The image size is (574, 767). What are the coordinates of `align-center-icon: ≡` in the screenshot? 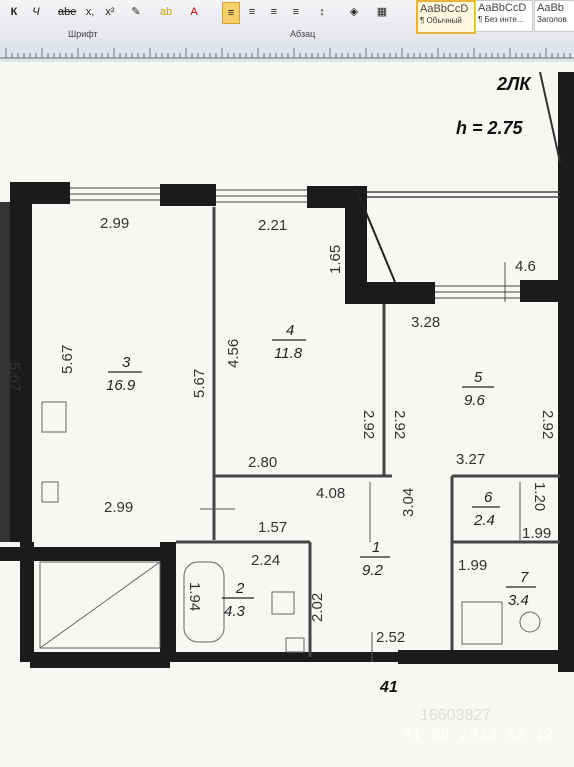 It's located at (252, 12).